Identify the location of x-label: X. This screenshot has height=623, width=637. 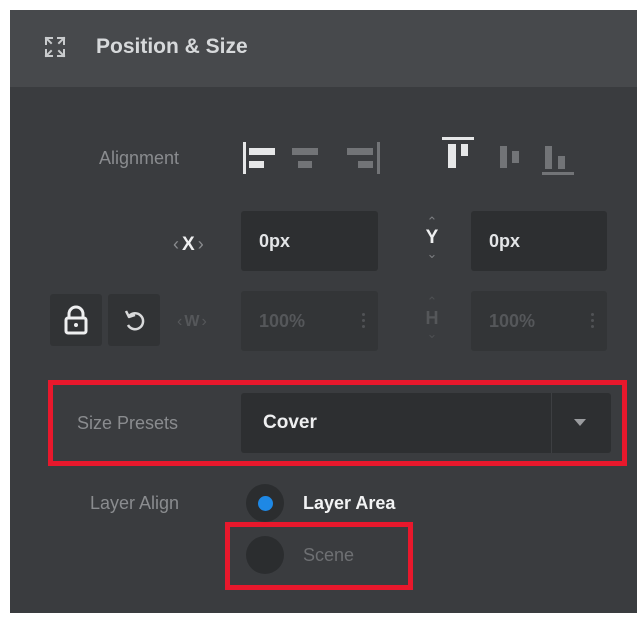
(188, 244).